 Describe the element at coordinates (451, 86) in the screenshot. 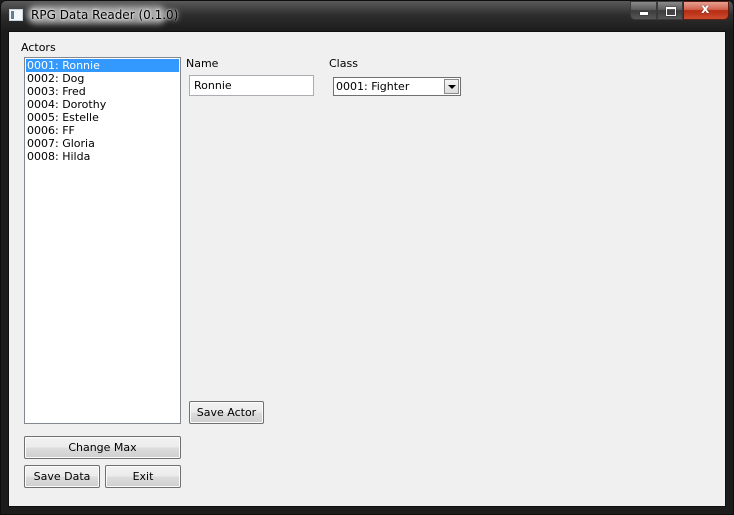

I see `dropdown-arrow-icon` at that location.